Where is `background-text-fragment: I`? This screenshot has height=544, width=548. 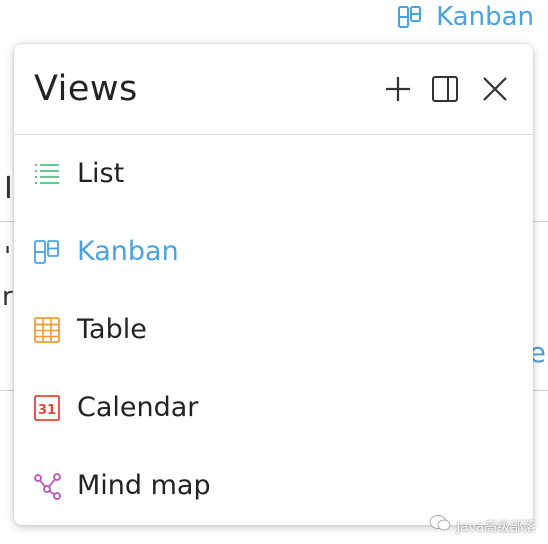
background-text-fragment: I is located at coordinates (8, 188).